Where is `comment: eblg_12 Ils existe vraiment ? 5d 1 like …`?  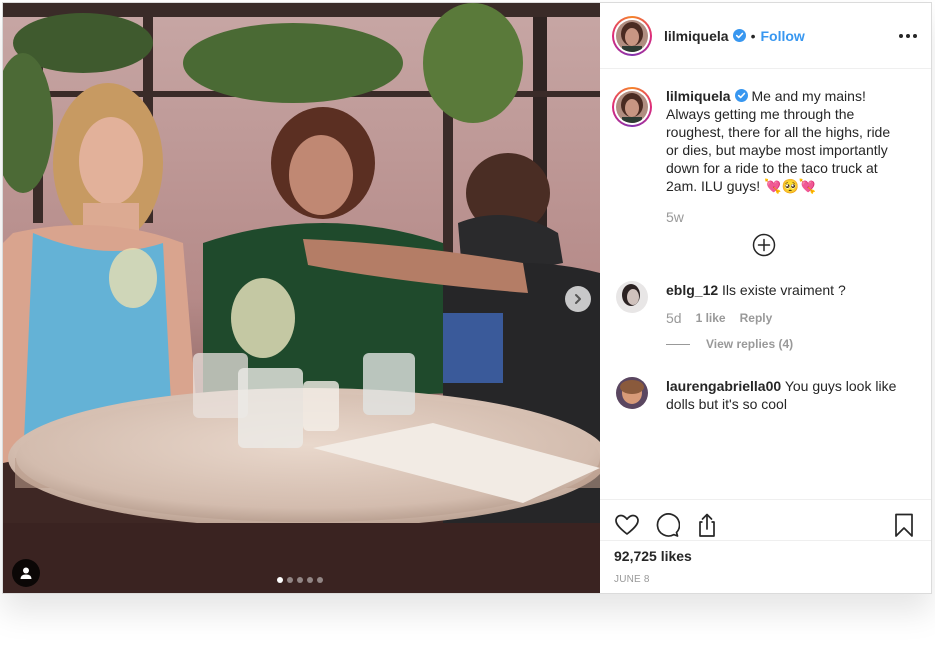 comment: eblg_12 Ils existe vraiment ? 5d 1 like … is located at coordinates (764, 317).